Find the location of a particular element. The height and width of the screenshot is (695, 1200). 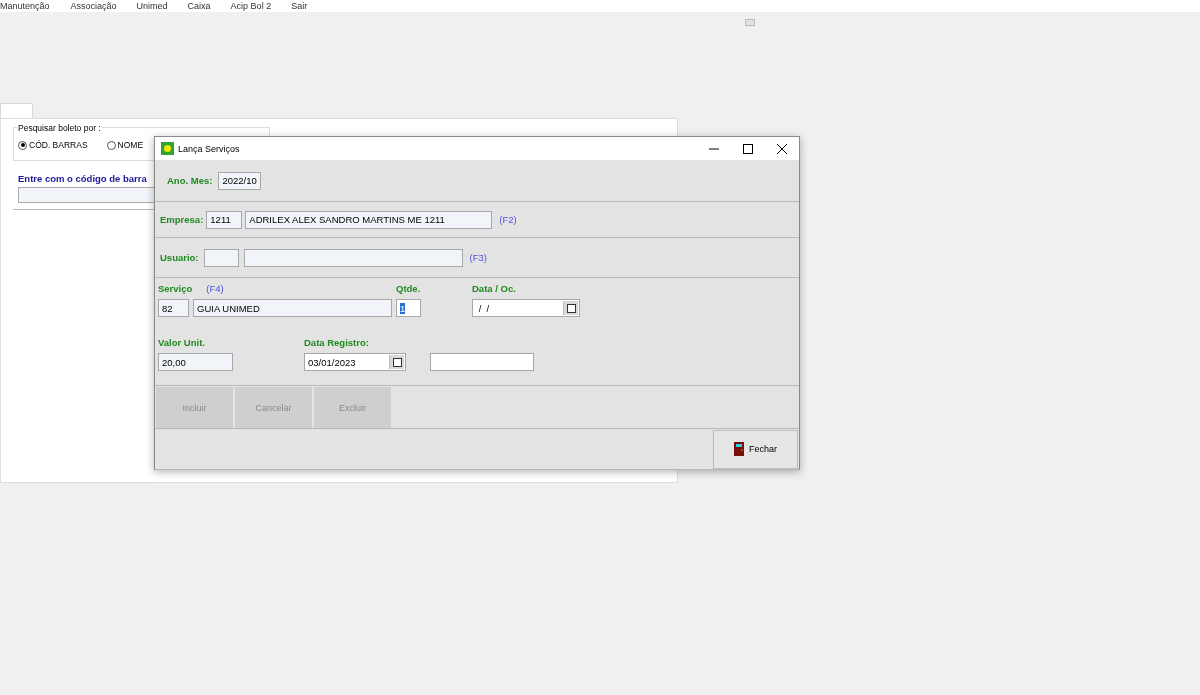

maximize-icon is located at coordinates (748, 148).